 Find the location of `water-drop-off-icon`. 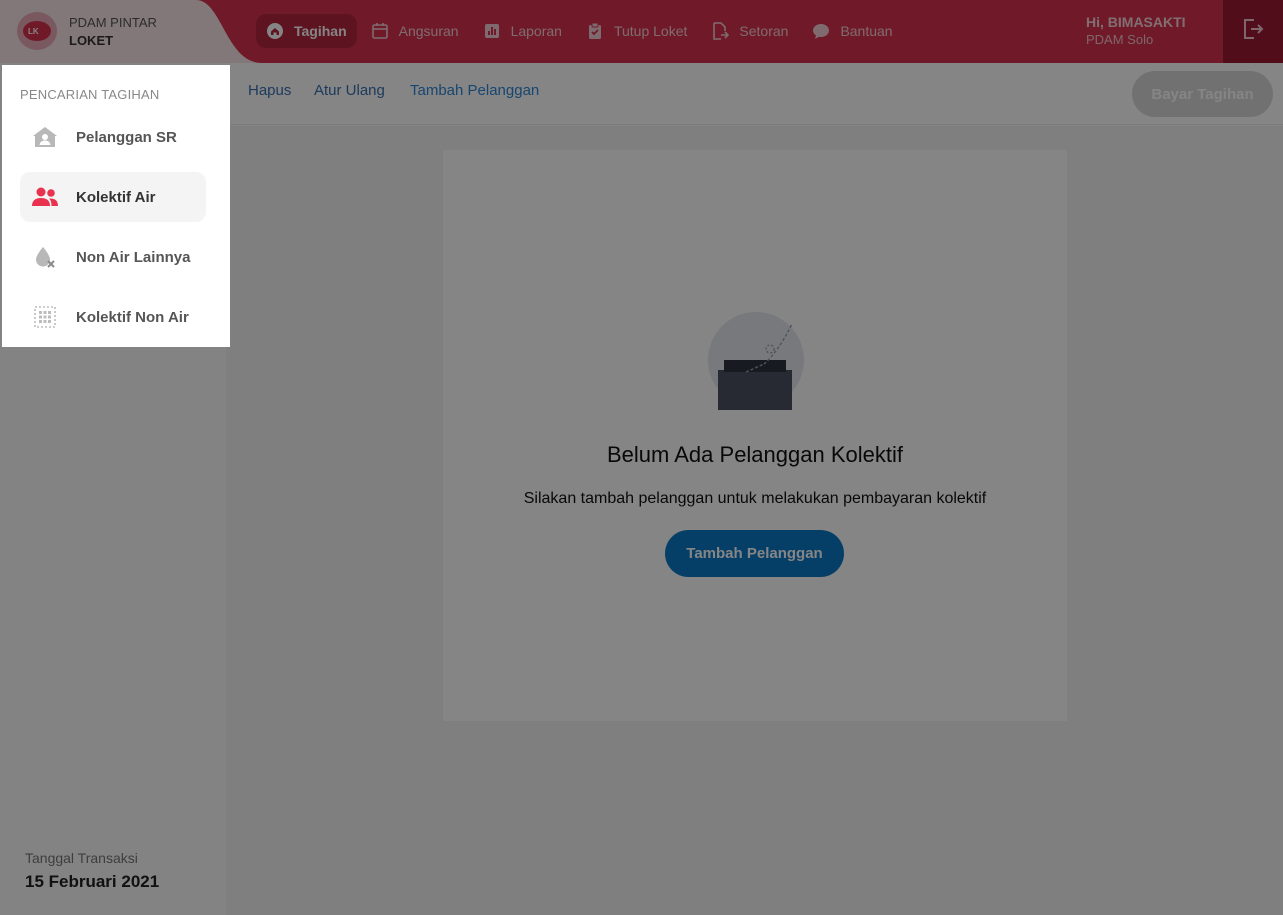

water-drop-off-icon is located at coordinates (45, 257).